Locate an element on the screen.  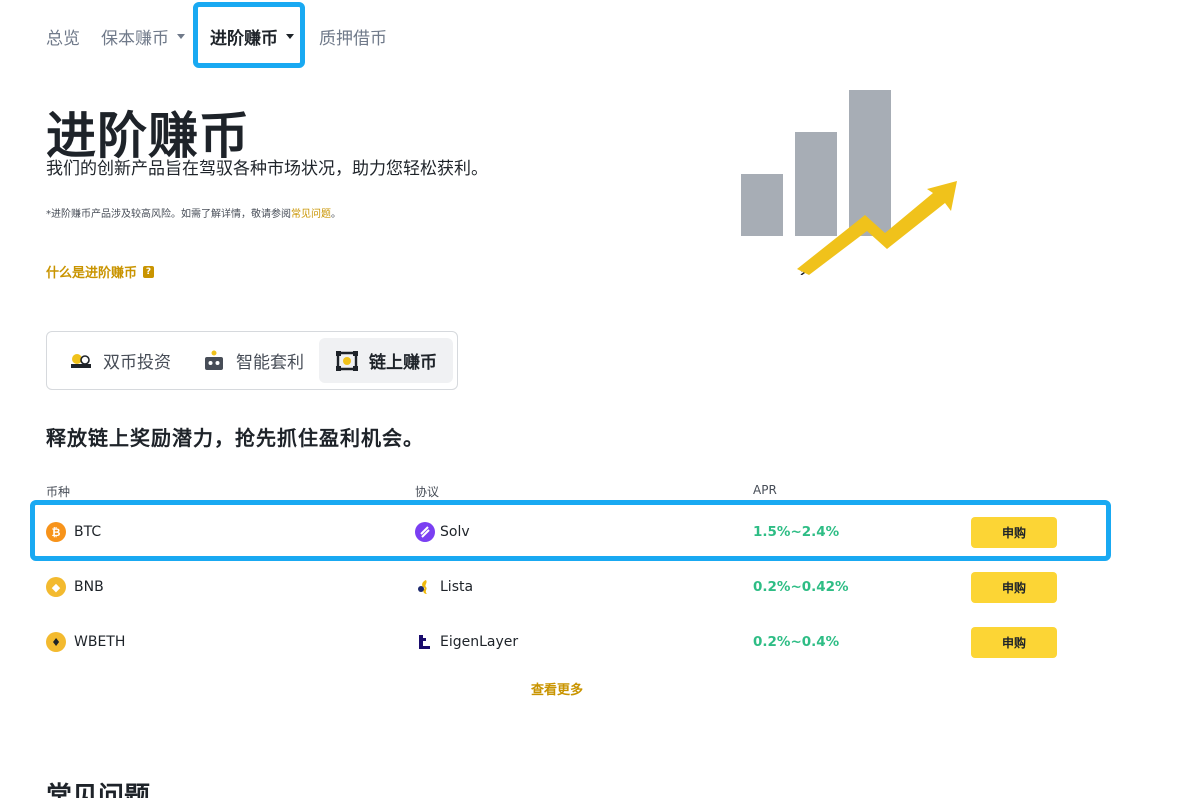
risk-note: *进阶赚币产品涉及较高风险。如需了解详情，敬请参阅常见问题。 is located at coordinates (193, 212).